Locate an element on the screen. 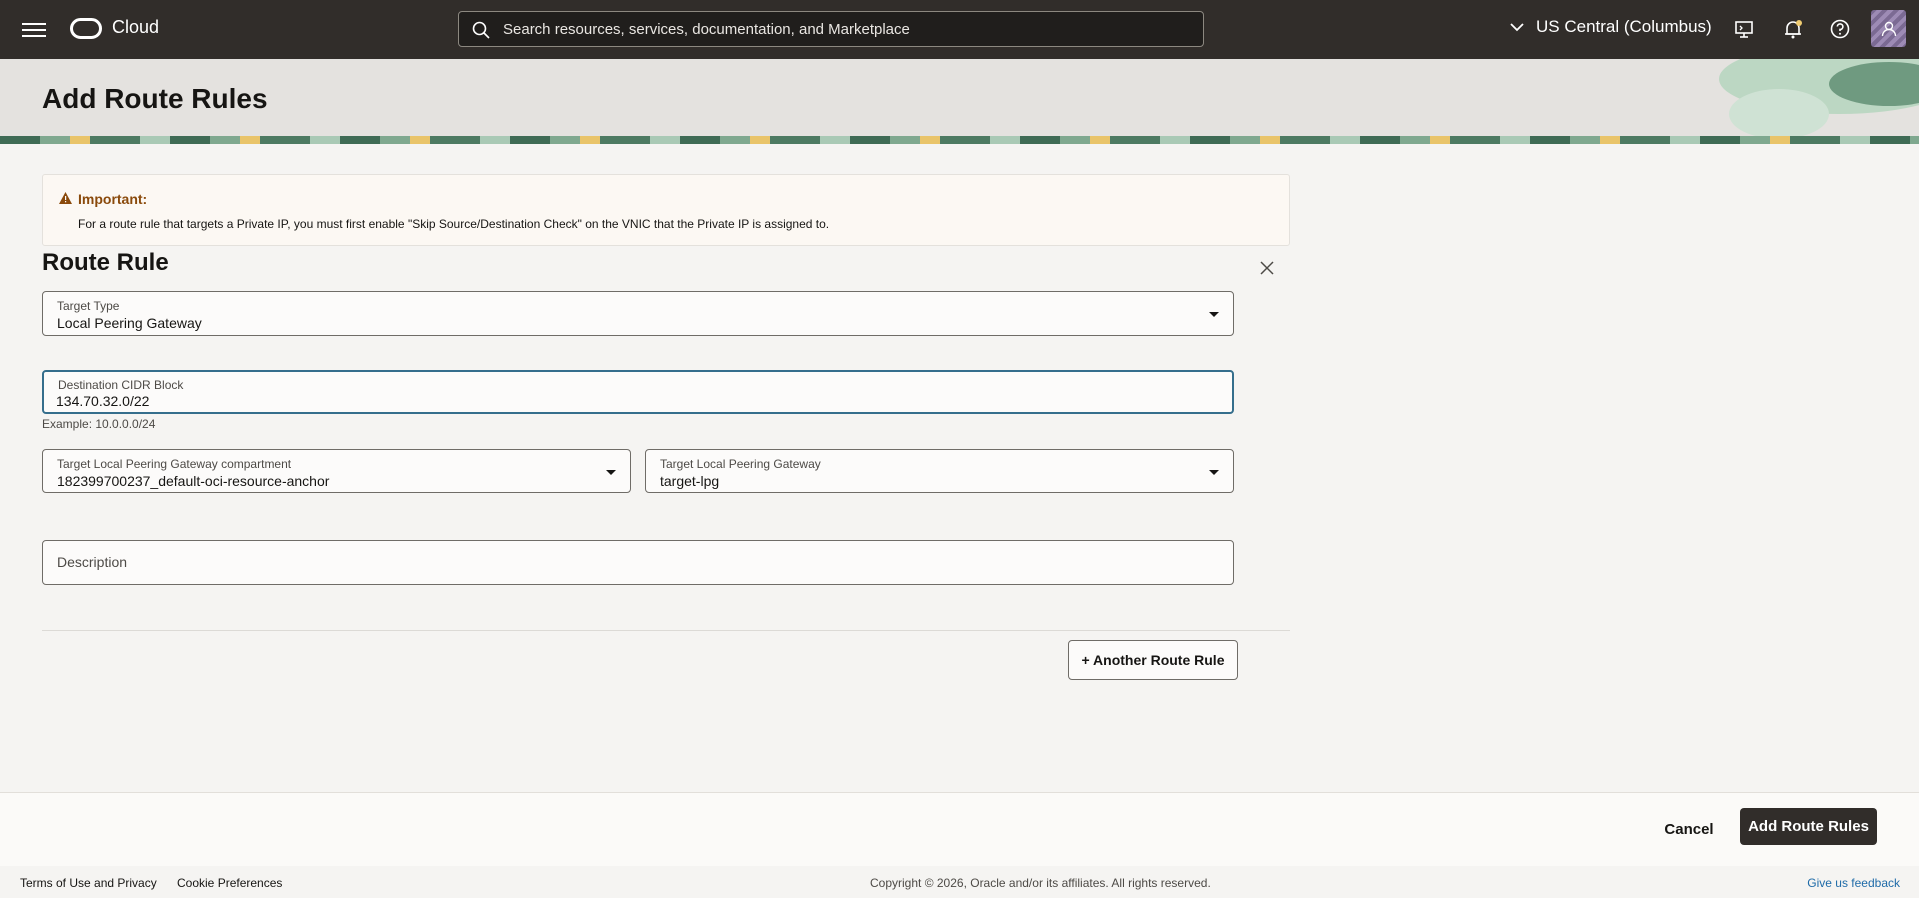 The height and width of the screenshot is (898, 1919). brand-name: Cloud is located at coordinates (135, 27).